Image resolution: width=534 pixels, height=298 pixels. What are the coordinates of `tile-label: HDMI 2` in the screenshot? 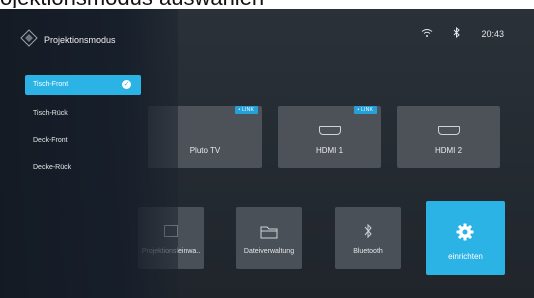 It's located at (448, 150).